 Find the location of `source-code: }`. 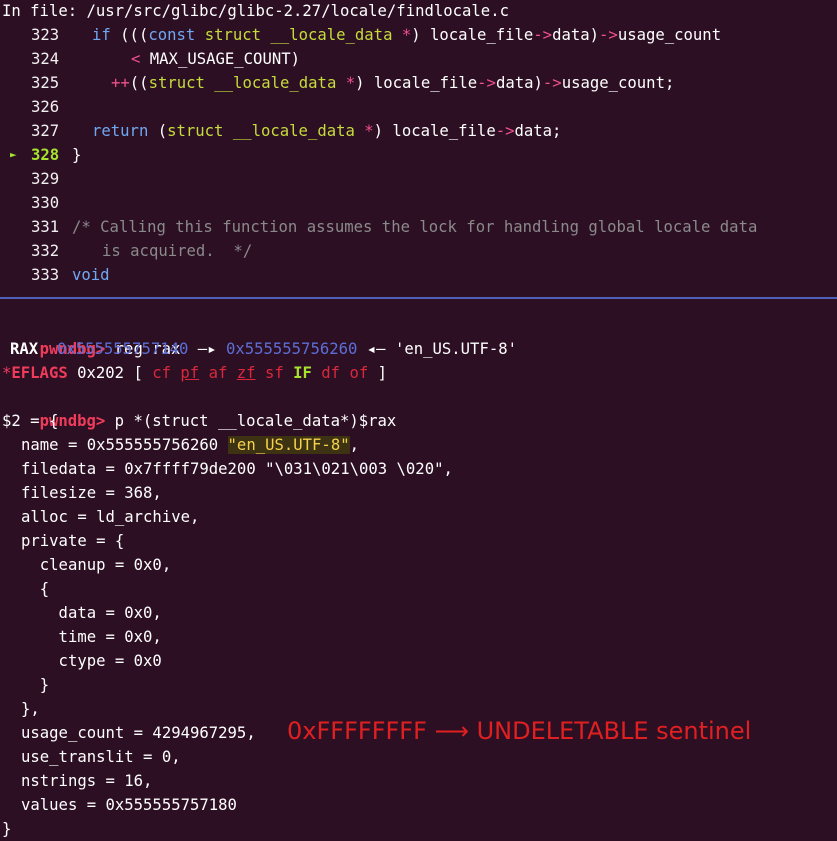

source-code: } is located at coordinates (77, 155).